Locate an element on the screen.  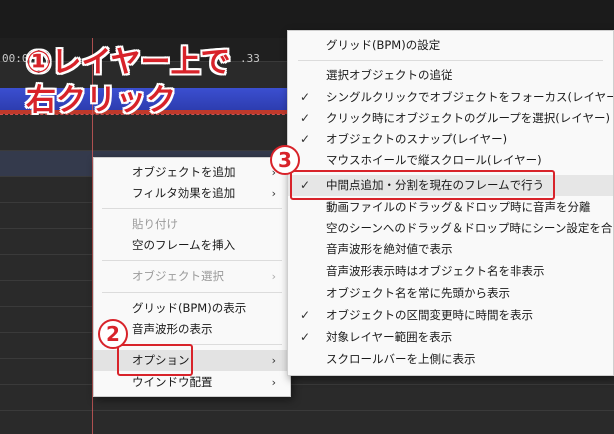
submenu-item-name-from-start: オブジェクト名を常に先頭から表示 is located at coordinates (450, 293).